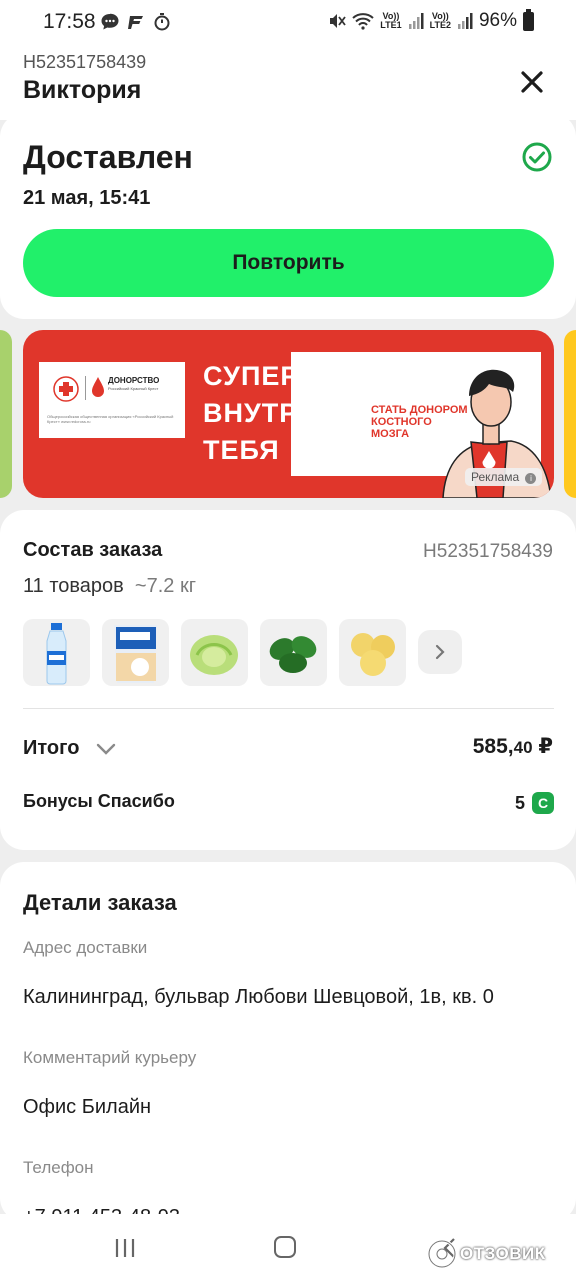  I want to click on app-f-icon, so click(135, 22).